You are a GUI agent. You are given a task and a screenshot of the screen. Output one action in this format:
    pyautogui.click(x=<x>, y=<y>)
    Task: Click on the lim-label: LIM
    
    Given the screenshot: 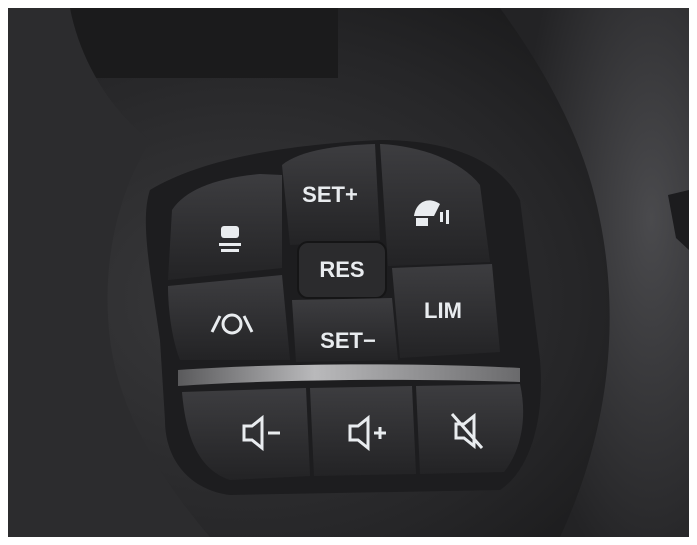 What is the action you would take?
    pyautogui.click(x=443, y=310)
    